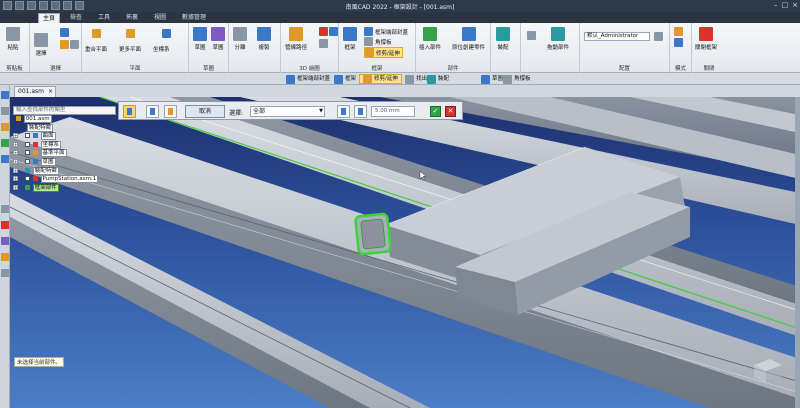 This screenshot has height=408, width=800. What do you see at coordinates (309, 69) in the screenshot?
I see `group-label: 3D 繪圖` at bounding box center [309, 69].